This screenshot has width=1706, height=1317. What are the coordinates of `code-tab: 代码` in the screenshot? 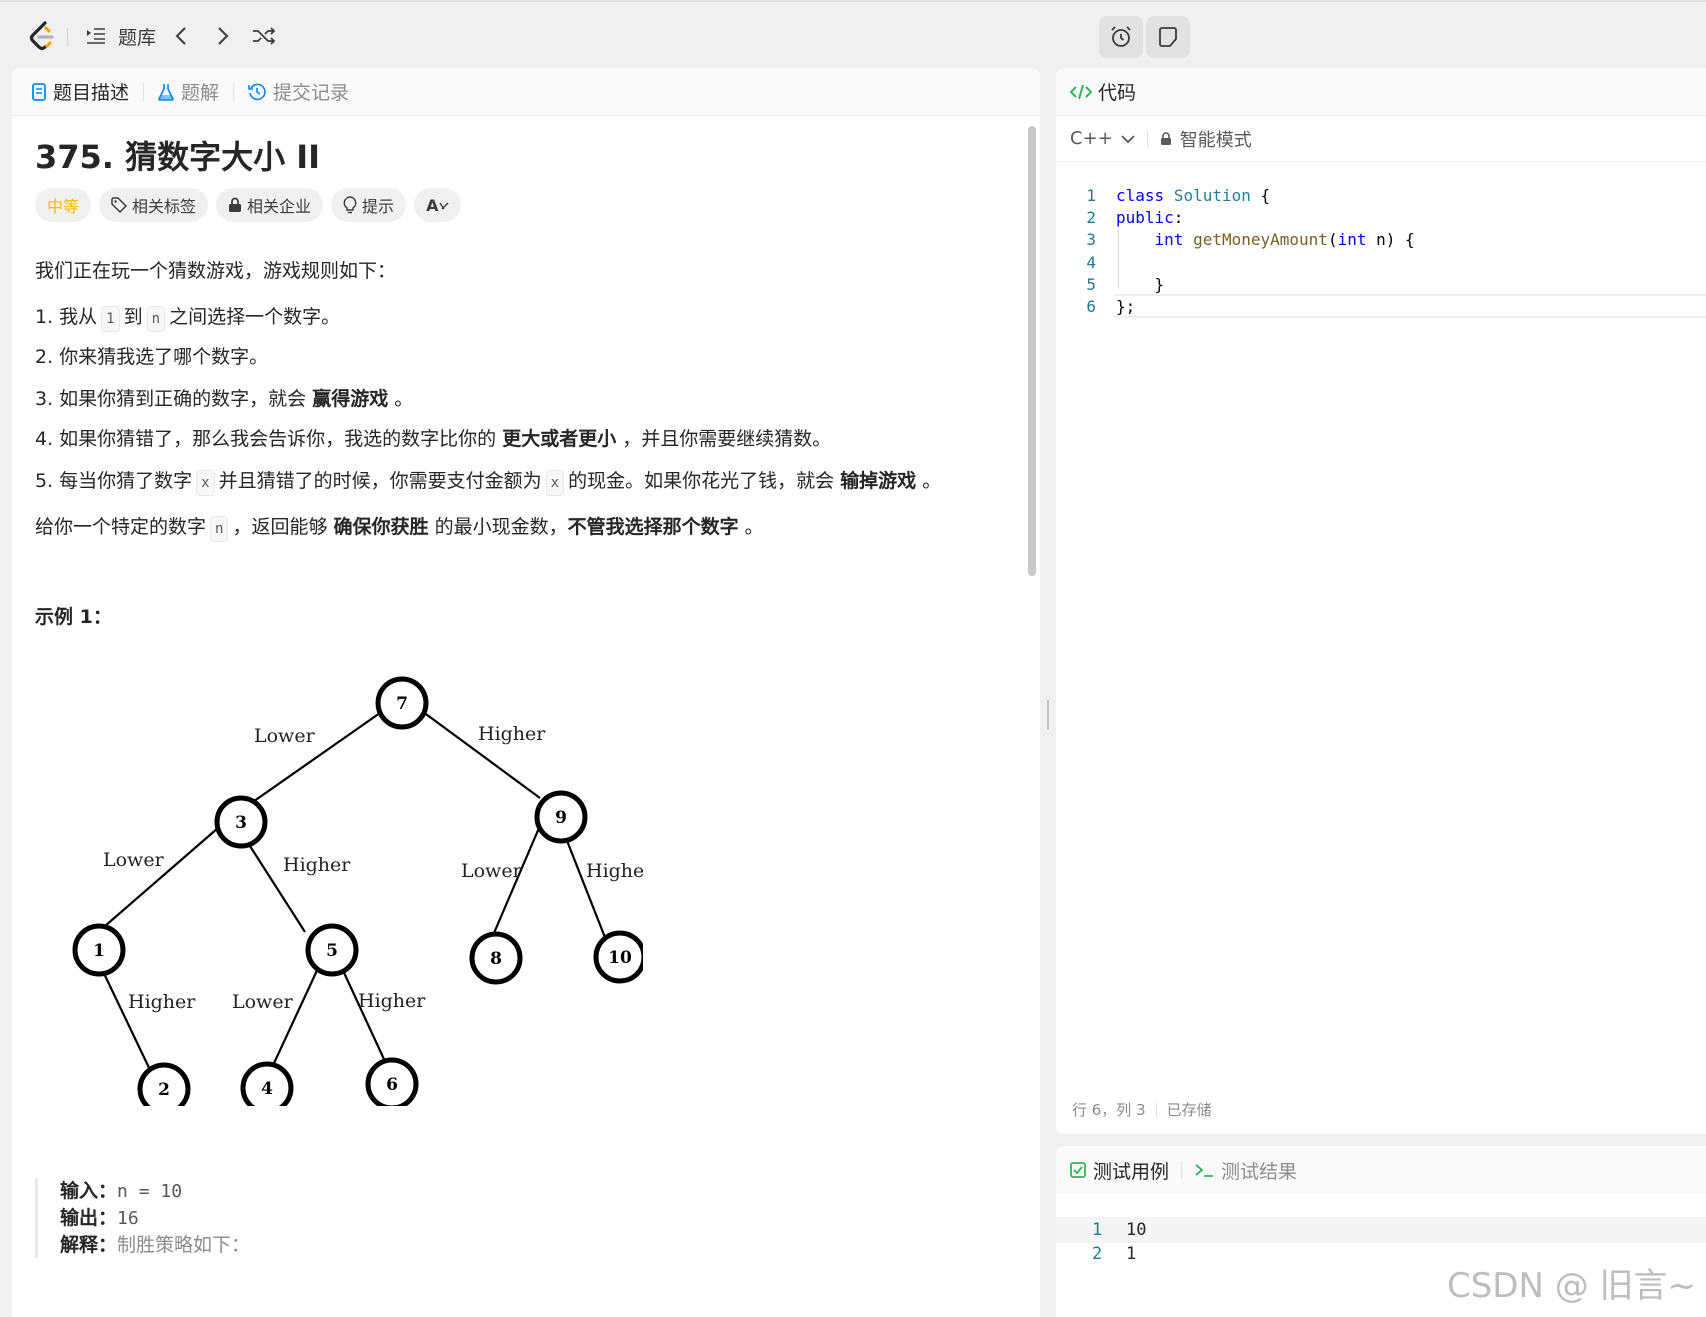 It's located at (1381, 92).